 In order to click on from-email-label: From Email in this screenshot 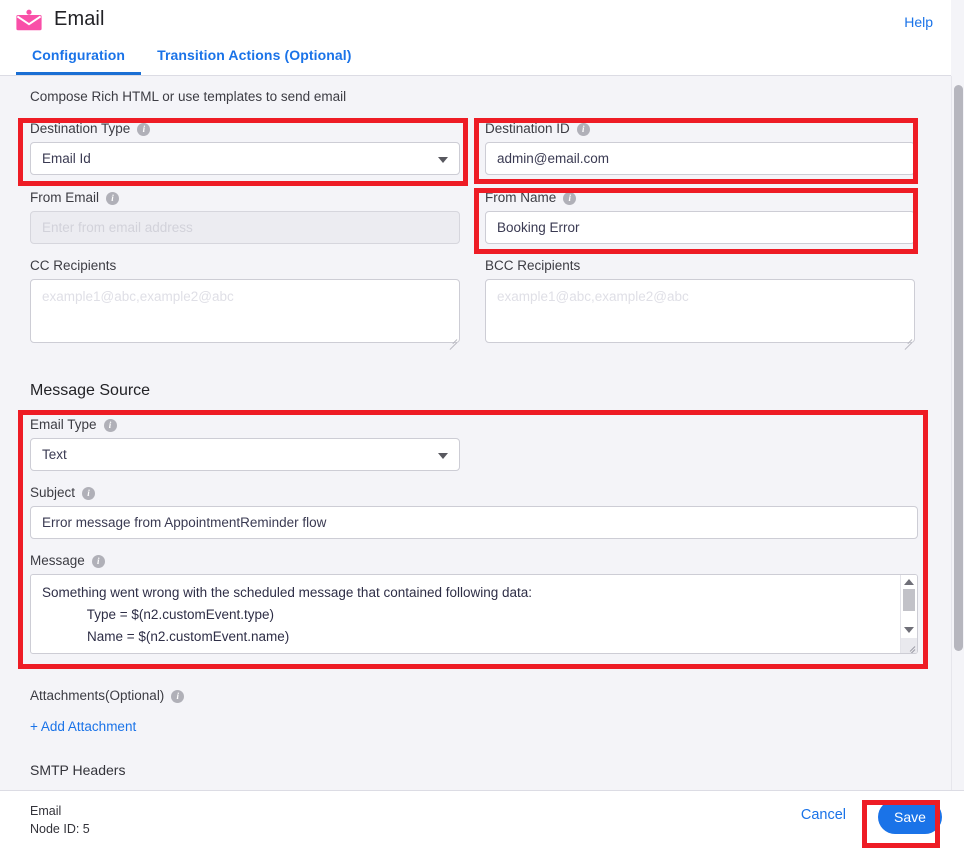, I will do `click(65, 197)`.